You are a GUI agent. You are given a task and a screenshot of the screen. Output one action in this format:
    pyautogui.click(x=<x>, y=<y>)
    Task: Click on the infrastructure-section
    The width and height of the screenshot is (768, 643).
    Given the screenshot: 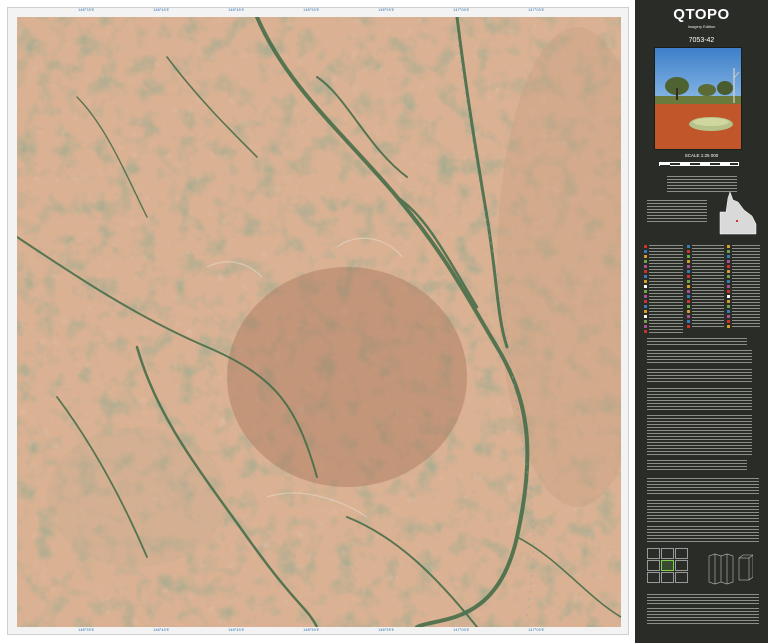 What is the action you would take?
    pyautogui.click(x=697, y=466)
    